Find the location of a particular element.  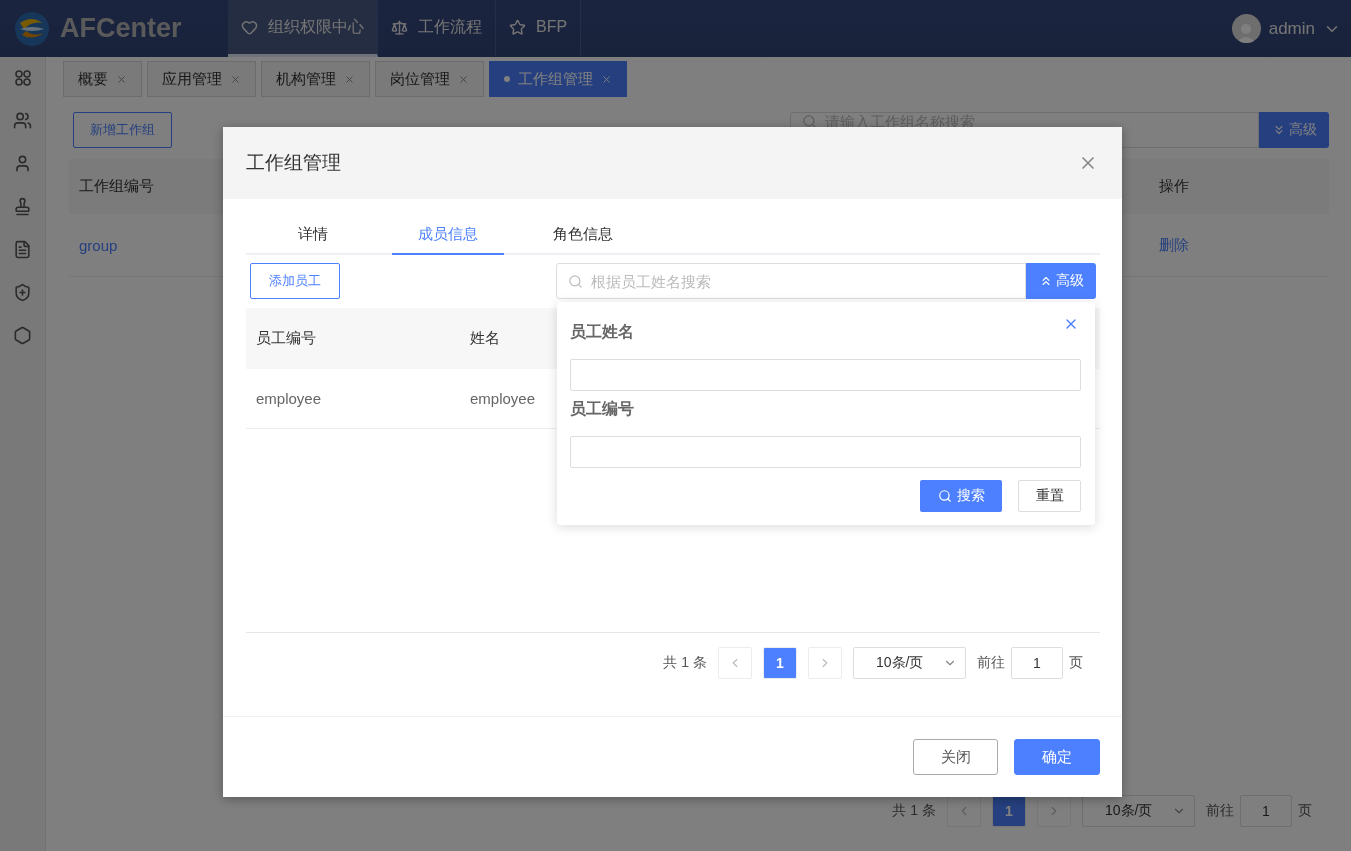

star-icon is located at coordinates (517, 27).